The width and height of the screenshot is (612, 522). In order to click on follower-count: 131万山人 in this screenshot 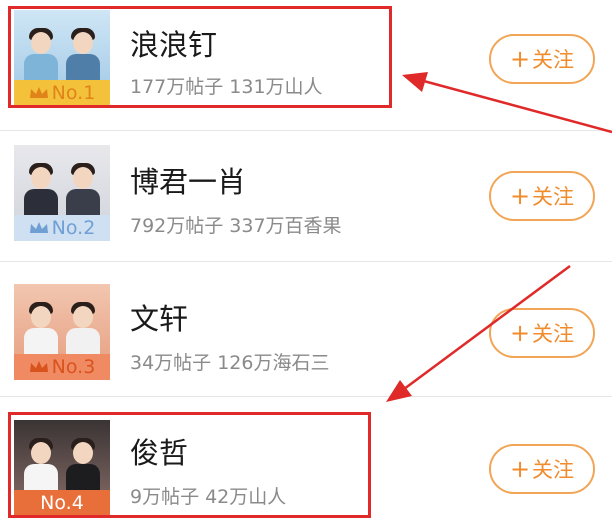, I will do `click(276, 87)`.